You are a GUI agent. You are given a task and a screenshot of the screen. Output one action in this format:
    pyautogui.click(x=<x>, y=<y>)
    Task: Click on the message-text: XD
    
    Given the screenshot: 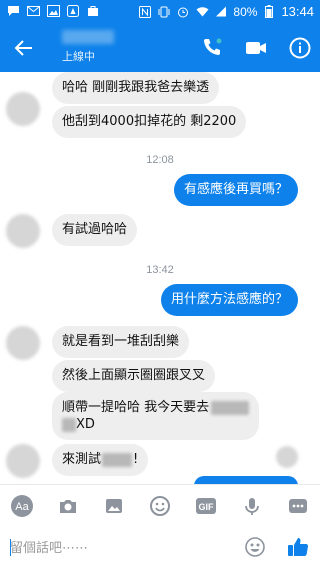 What is the action you would take?
    pyautogui.click(x=85, y=424)
    